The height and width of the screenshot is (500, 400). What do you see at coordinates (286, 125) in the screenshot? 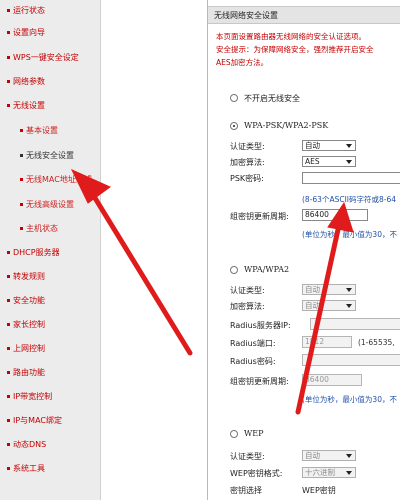
I see `option-wpa-psk-label: WPA-PSK/WPA2-PSK` at bounding box center [286, 125].